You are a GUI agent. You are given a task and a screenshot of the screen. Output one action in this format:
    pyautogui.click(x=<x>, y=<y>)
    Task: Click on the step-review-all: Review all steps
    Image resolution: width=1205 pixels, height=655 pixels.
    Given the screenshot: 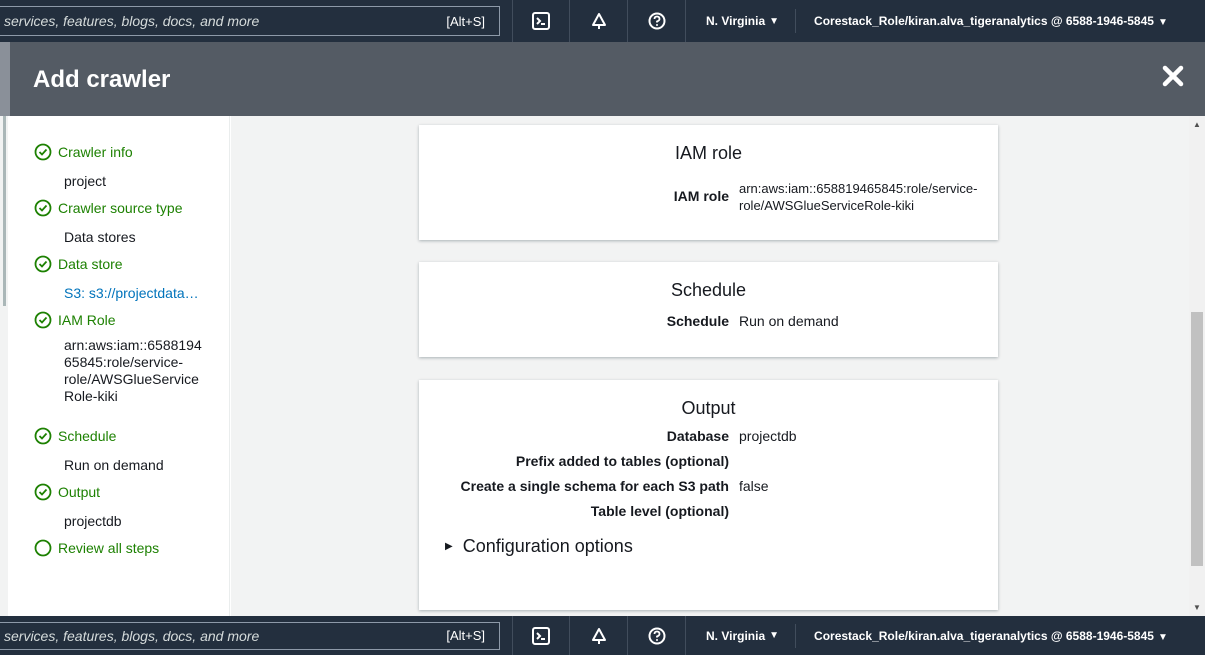 What is the action you would take?
    pyautogui.click(x=96, y=548)
    